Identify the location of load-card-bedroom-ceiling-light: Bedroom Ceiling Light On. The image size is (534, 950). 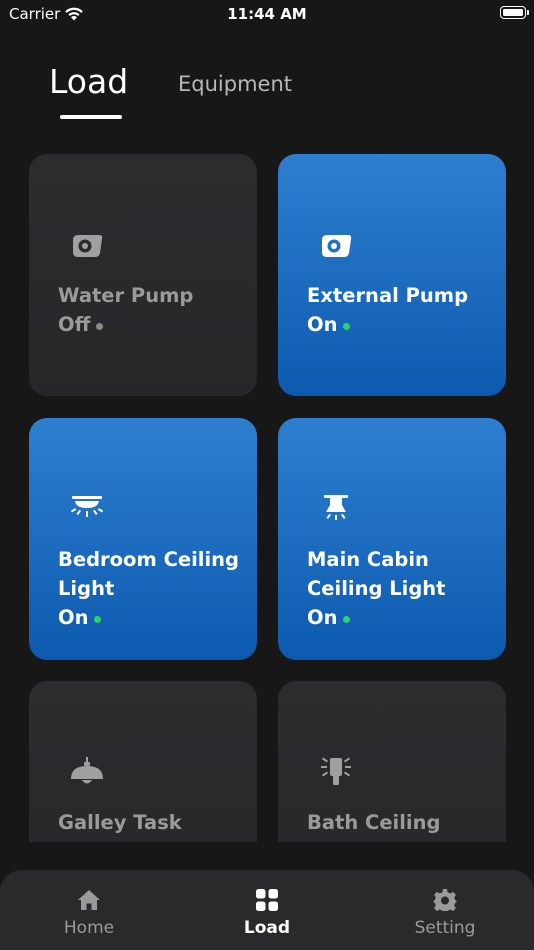
(143, 539).